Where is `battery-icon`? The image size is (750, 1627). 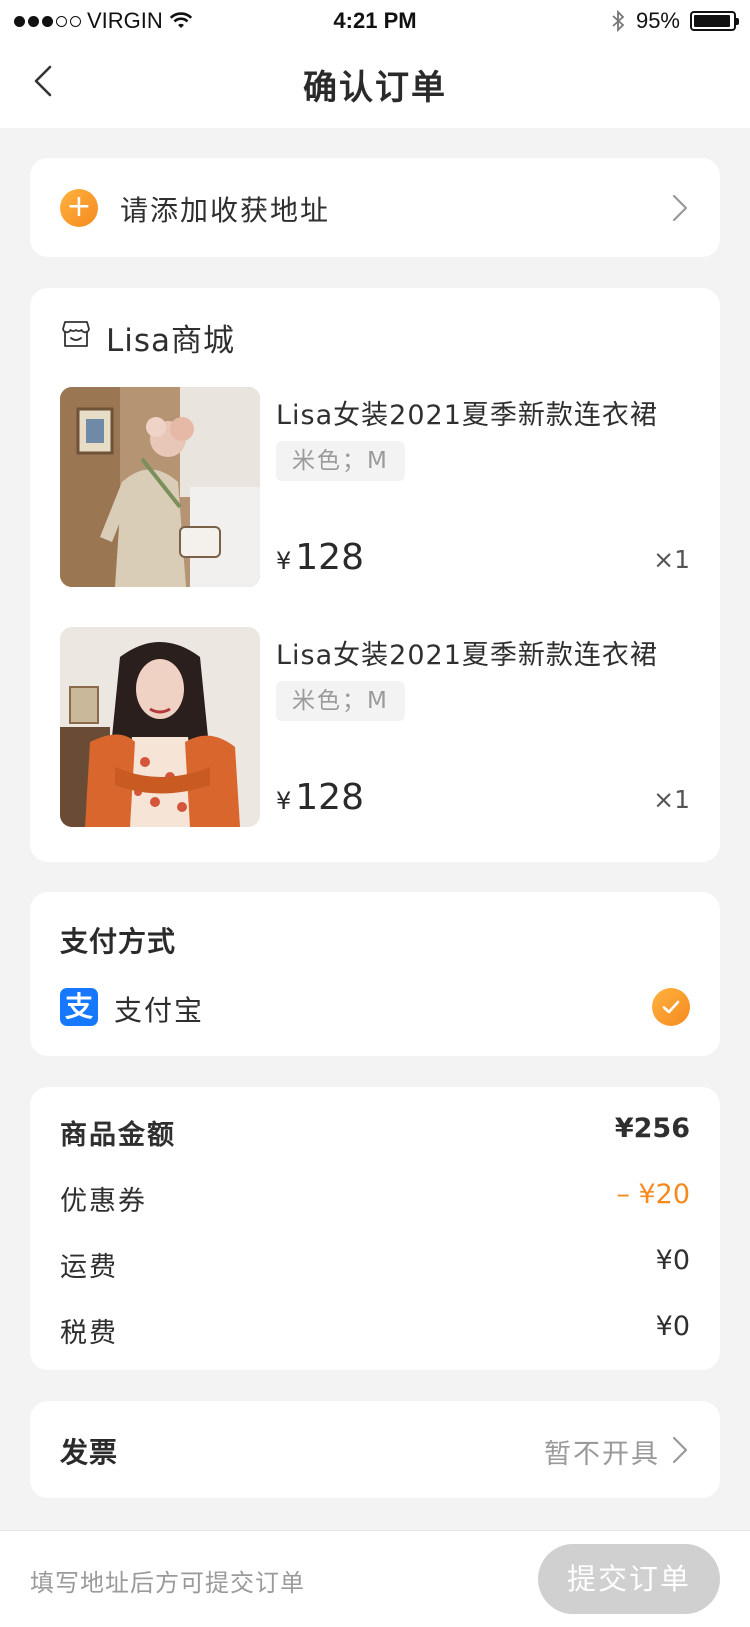 battery-icon is located at coordinates (714, 21).